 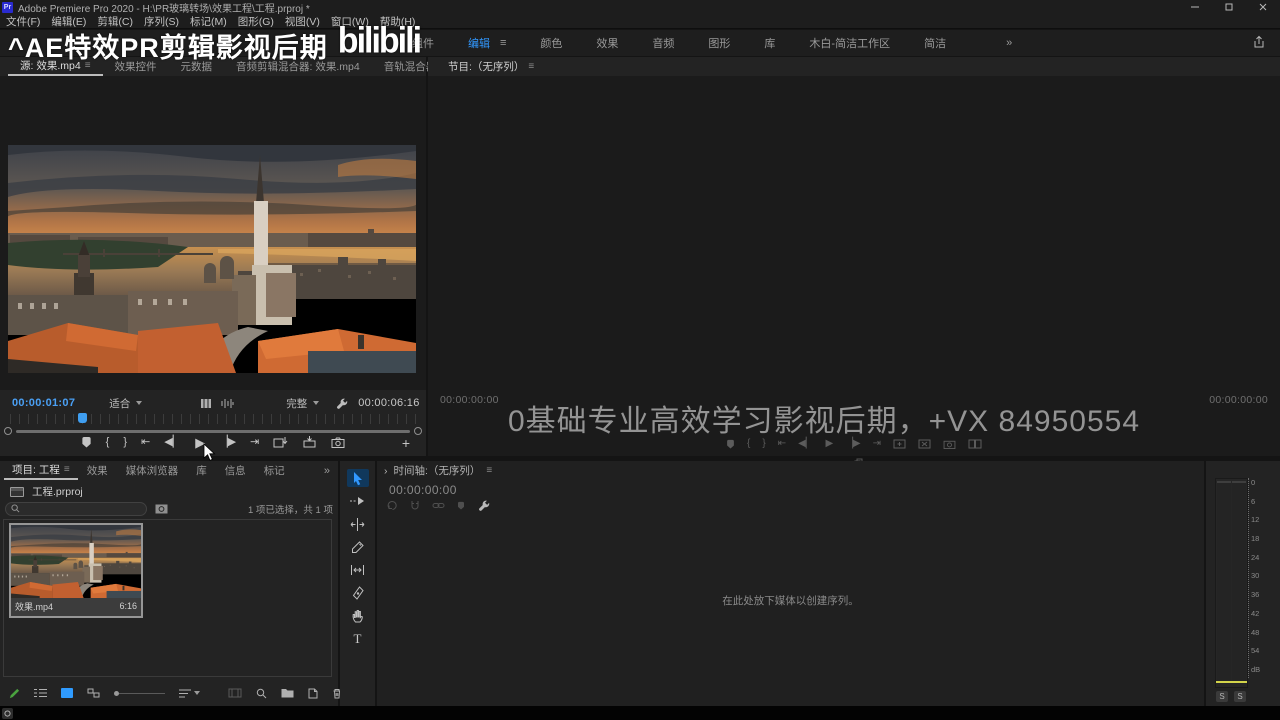 I want to click on menu-graphics: 图形(G), so click(x=256, y=21).